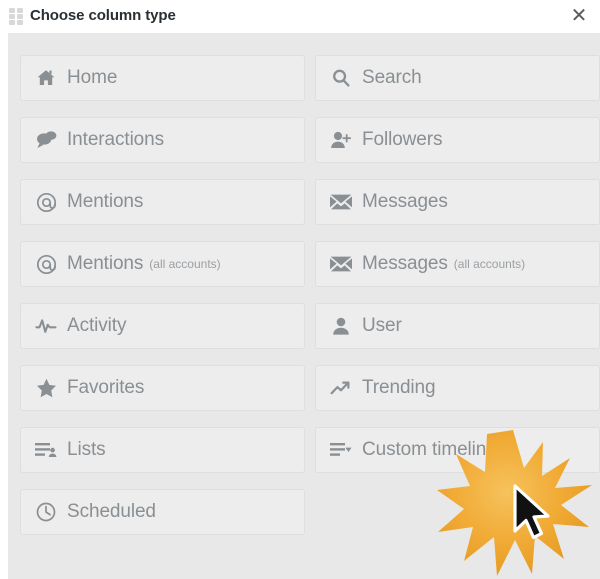  Describe the element at coordinates (162, 326) in the screenshot. I see `column-option-activity: Activity` at that location.